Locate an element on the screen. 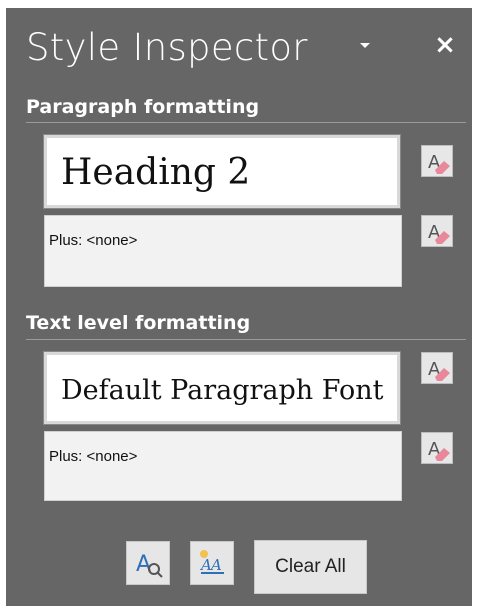  reset-paragraph-style-button: A is located at coordinates (437, 161).